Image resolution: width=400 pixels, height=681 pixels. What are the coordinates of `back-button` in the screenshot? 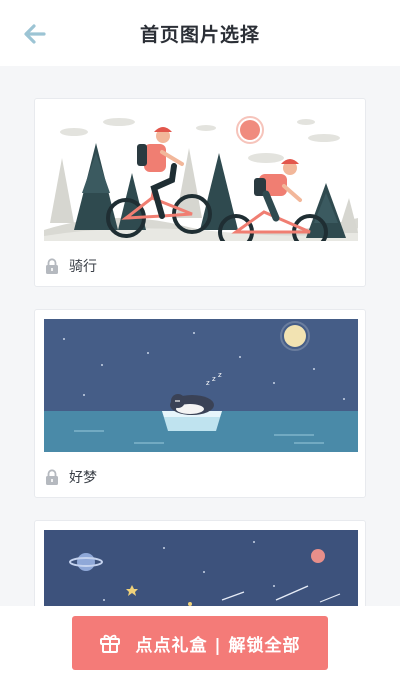 It's located at (35, 34).